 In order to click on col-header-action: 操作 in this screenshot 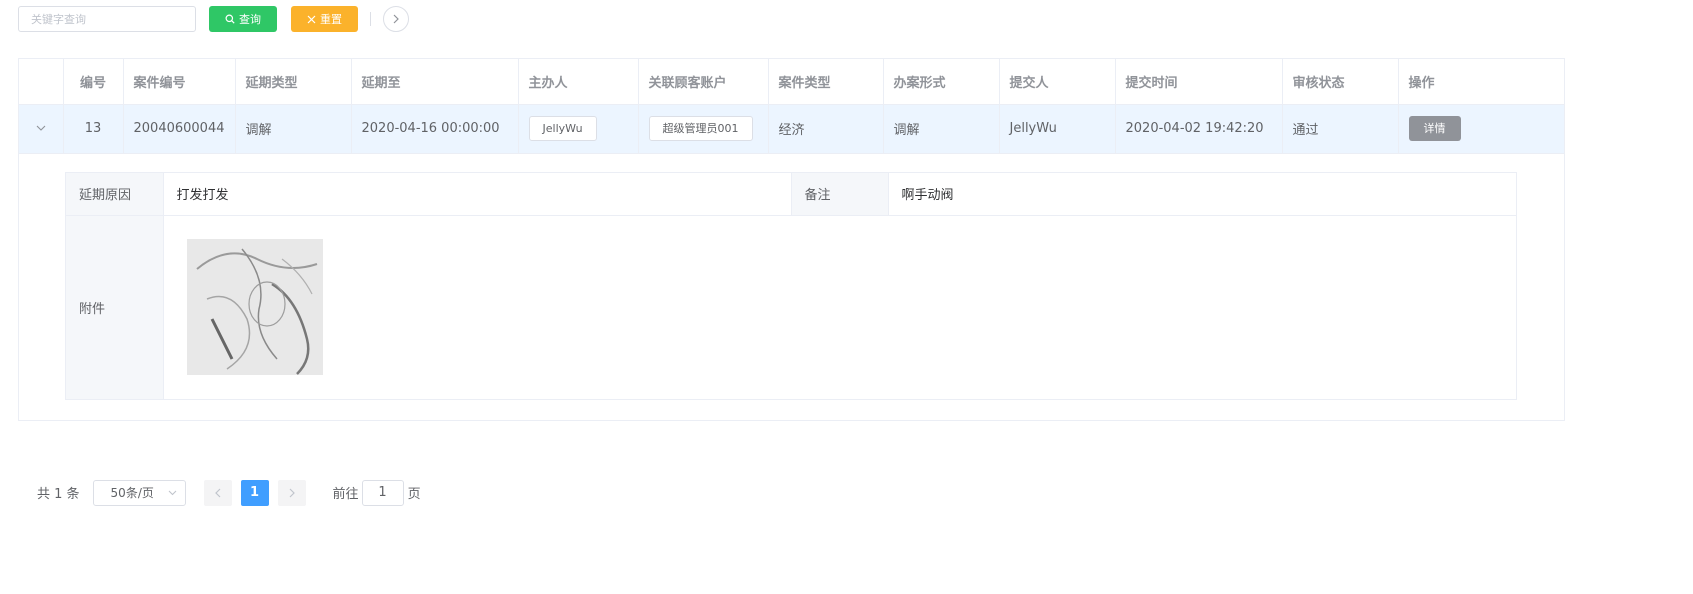, I will do `click(1481, 82)`.